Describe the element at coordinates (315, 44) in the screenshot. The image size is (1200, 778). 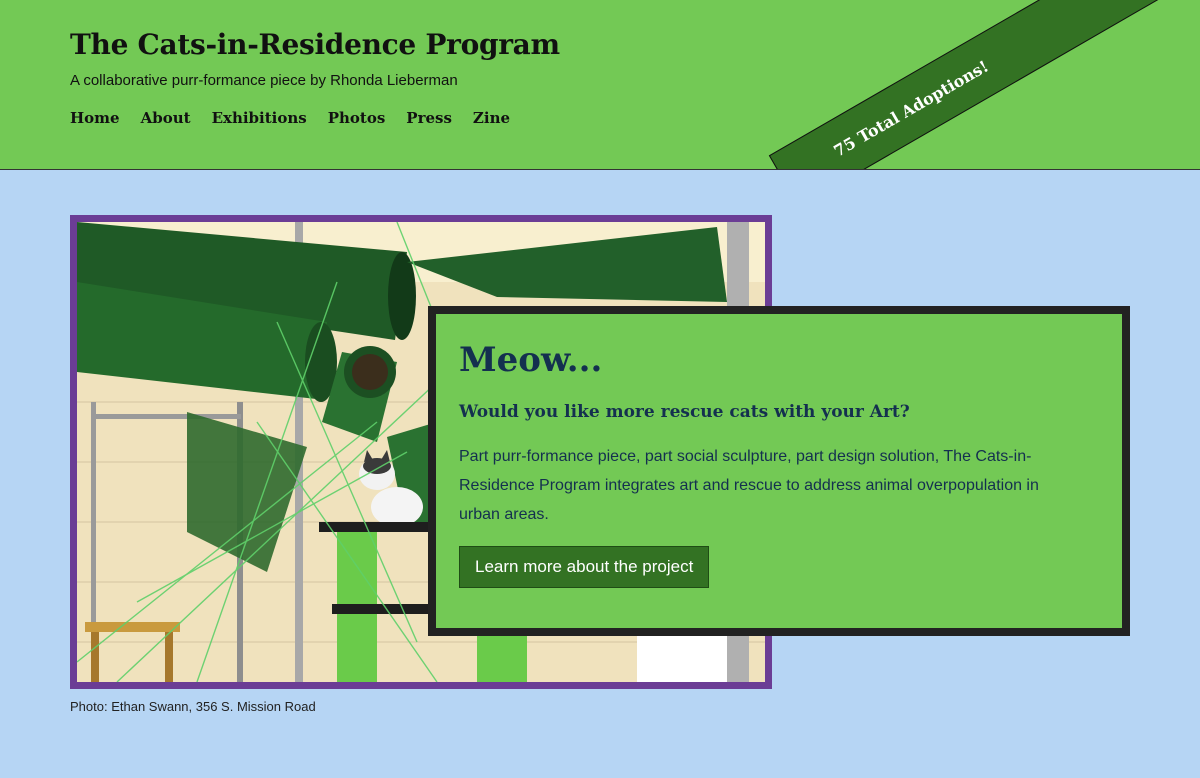
I see `site-title: The Cats-in-Residence Program` at that location.